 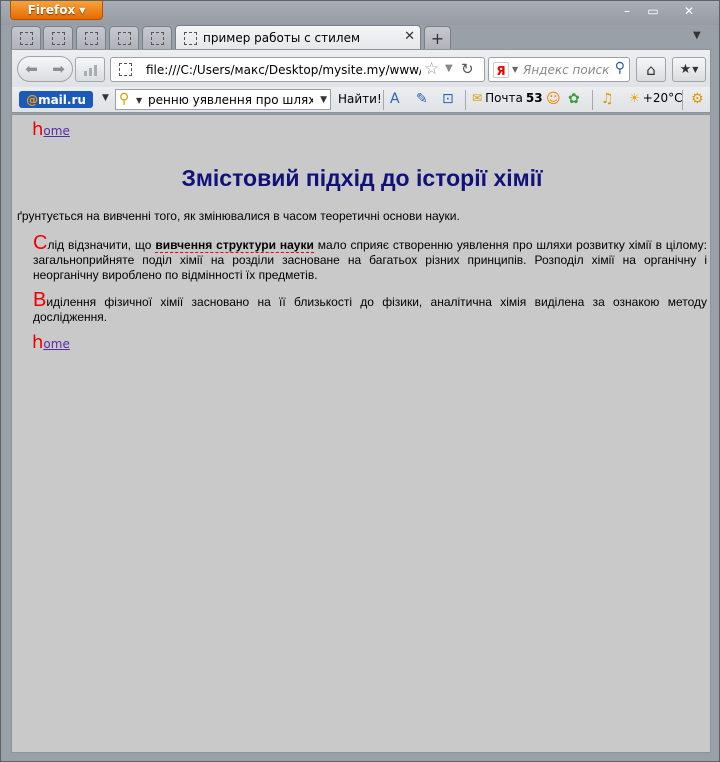 I want to click on bookmarks-icon: ★, so click(x=685, y=69).